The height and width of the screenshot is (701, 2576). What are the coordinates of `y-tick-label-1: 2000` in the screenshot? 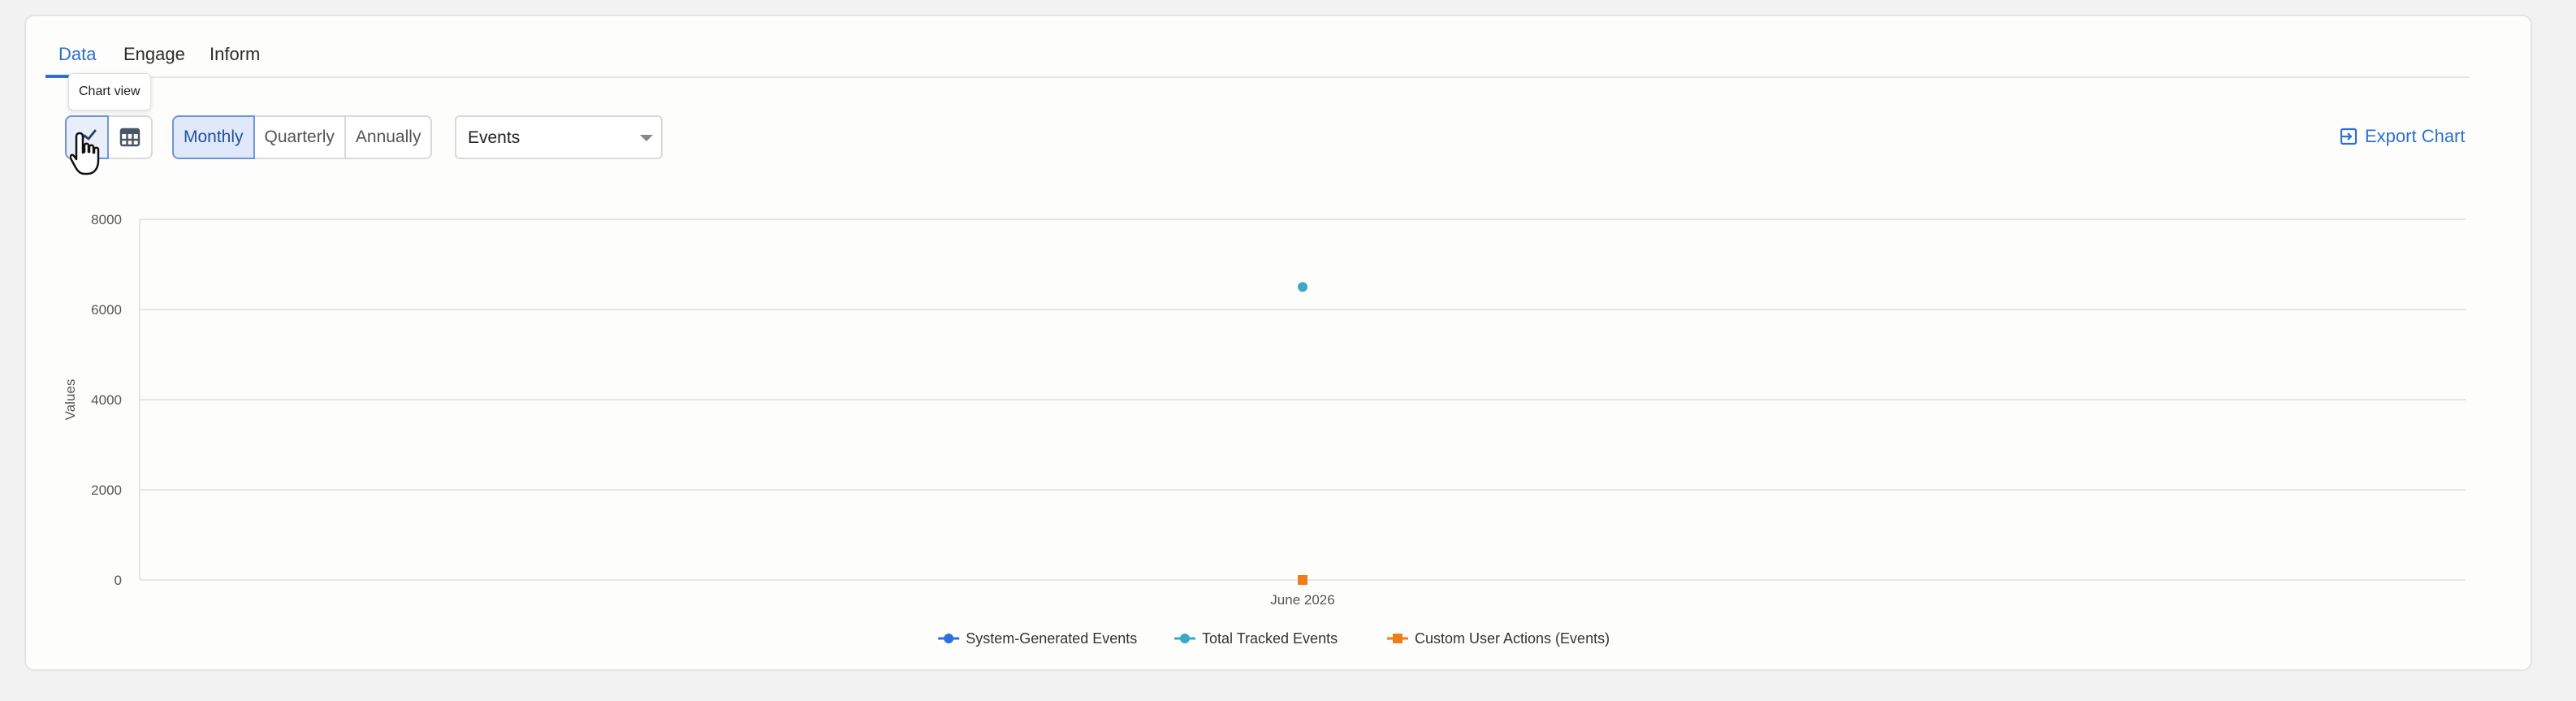 It's located at (107, 490).